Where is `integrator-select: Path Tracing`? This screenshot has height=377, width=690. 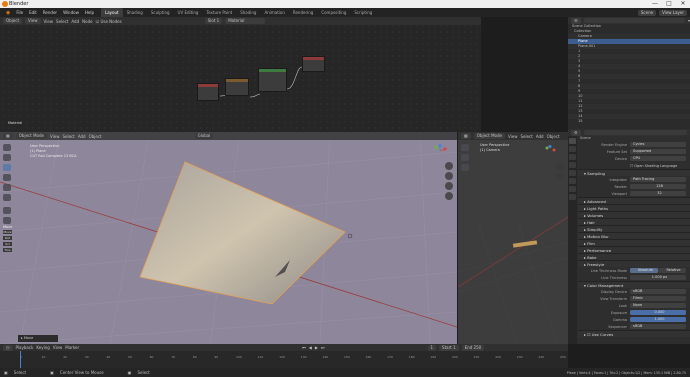
integrator-select: Path Tracing is located at coordinates (658, 179).